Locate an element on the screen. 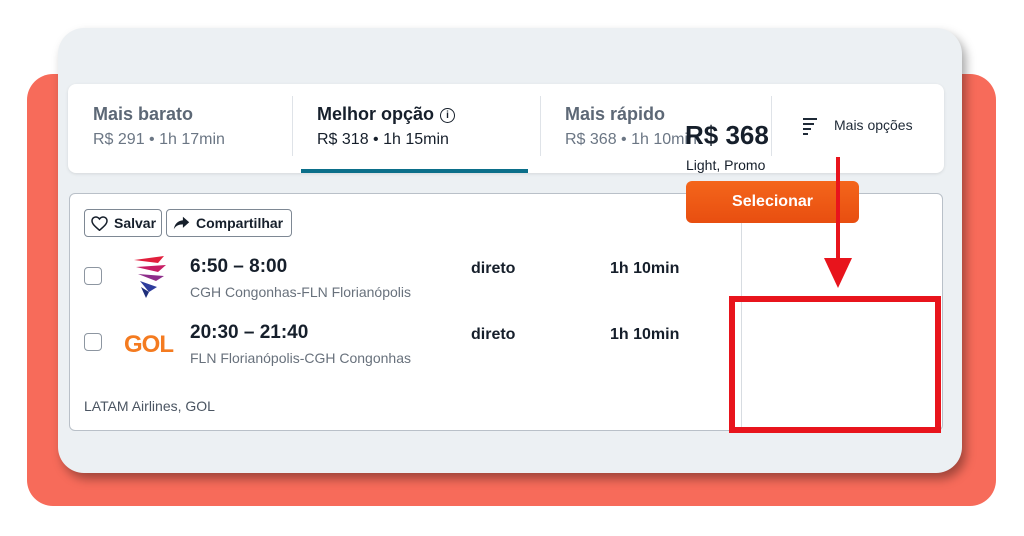 This screenshot has width=1024, height=536. tab-best-title: Melhor opção i is located at coordinates (386, 114).